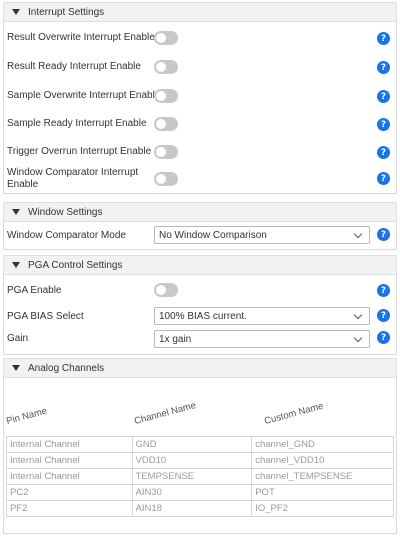  I want to click on select-value: 1x gain, so click(175, 339).